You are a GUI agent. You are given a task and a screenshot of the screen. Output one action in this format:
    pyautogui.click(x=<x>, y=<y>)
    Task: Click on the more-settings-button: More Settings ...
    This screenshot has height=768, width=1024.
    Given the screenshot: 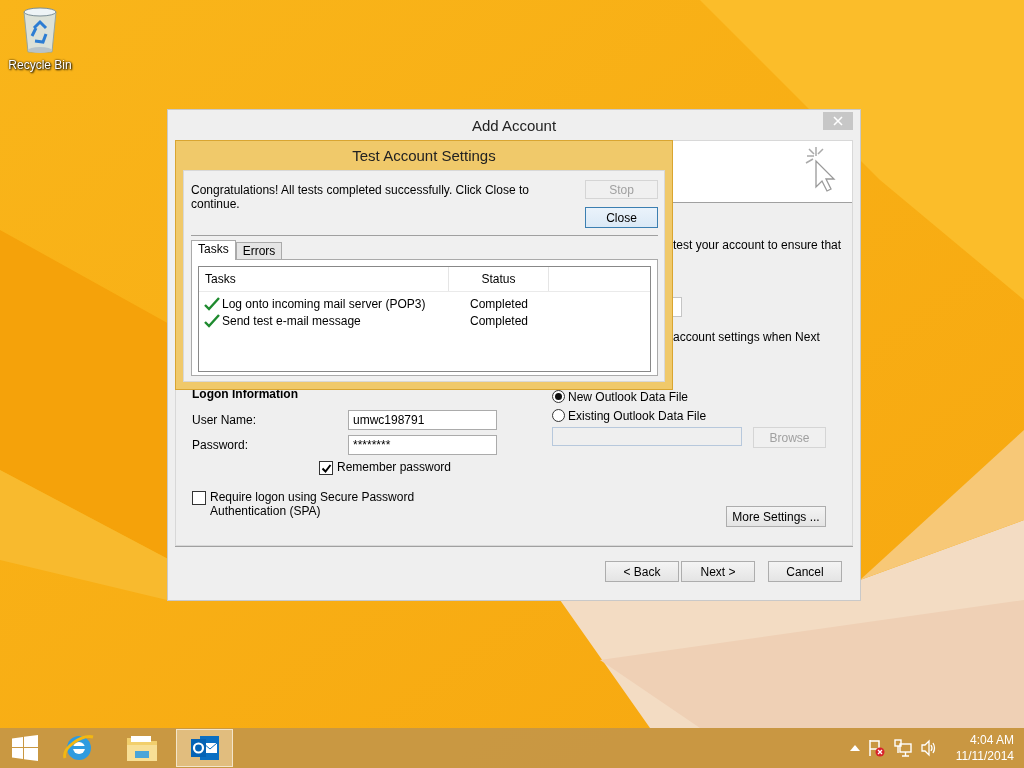 What is the action you would take?
    pyautogui.click(x=776, y=516)
    